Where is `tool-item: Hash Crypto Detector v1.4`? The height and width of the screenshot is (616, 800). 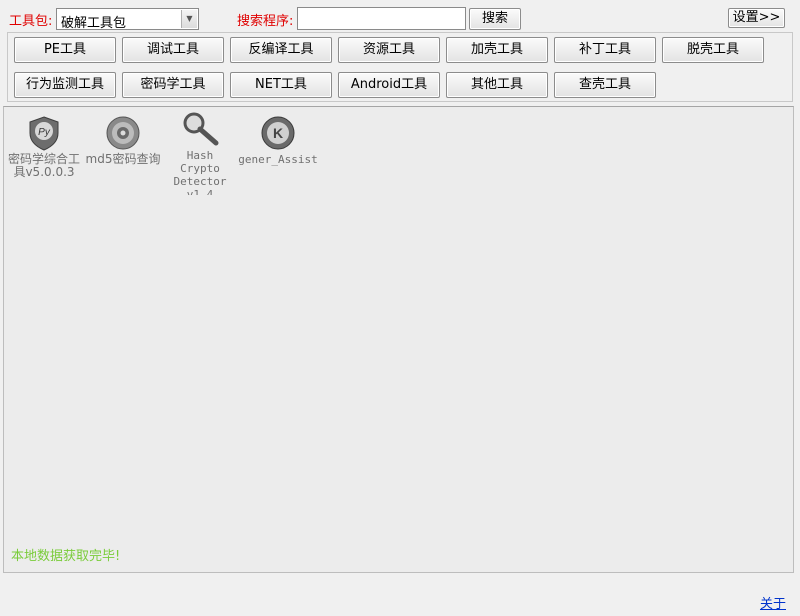
tool-item: Hash Crypto Detector v1.4 is located at coordinates (200, 153).